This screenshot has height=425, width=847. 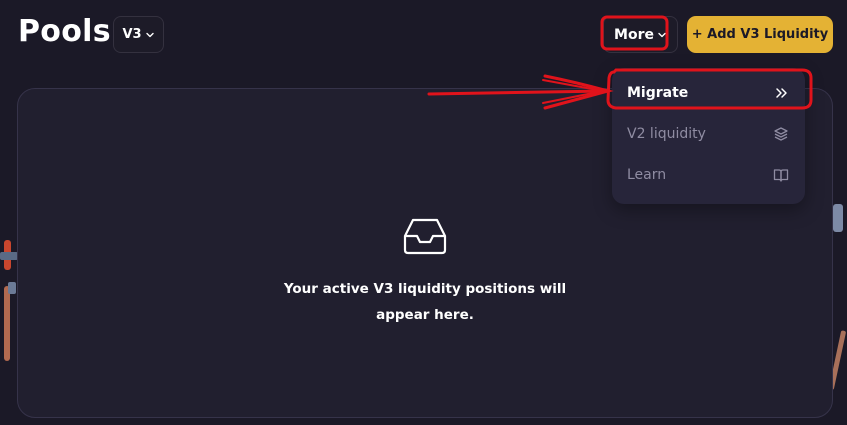 I want to click on add-v3-liquidity-button: + Add V3 Liquidity, so click(x=760, y=34).